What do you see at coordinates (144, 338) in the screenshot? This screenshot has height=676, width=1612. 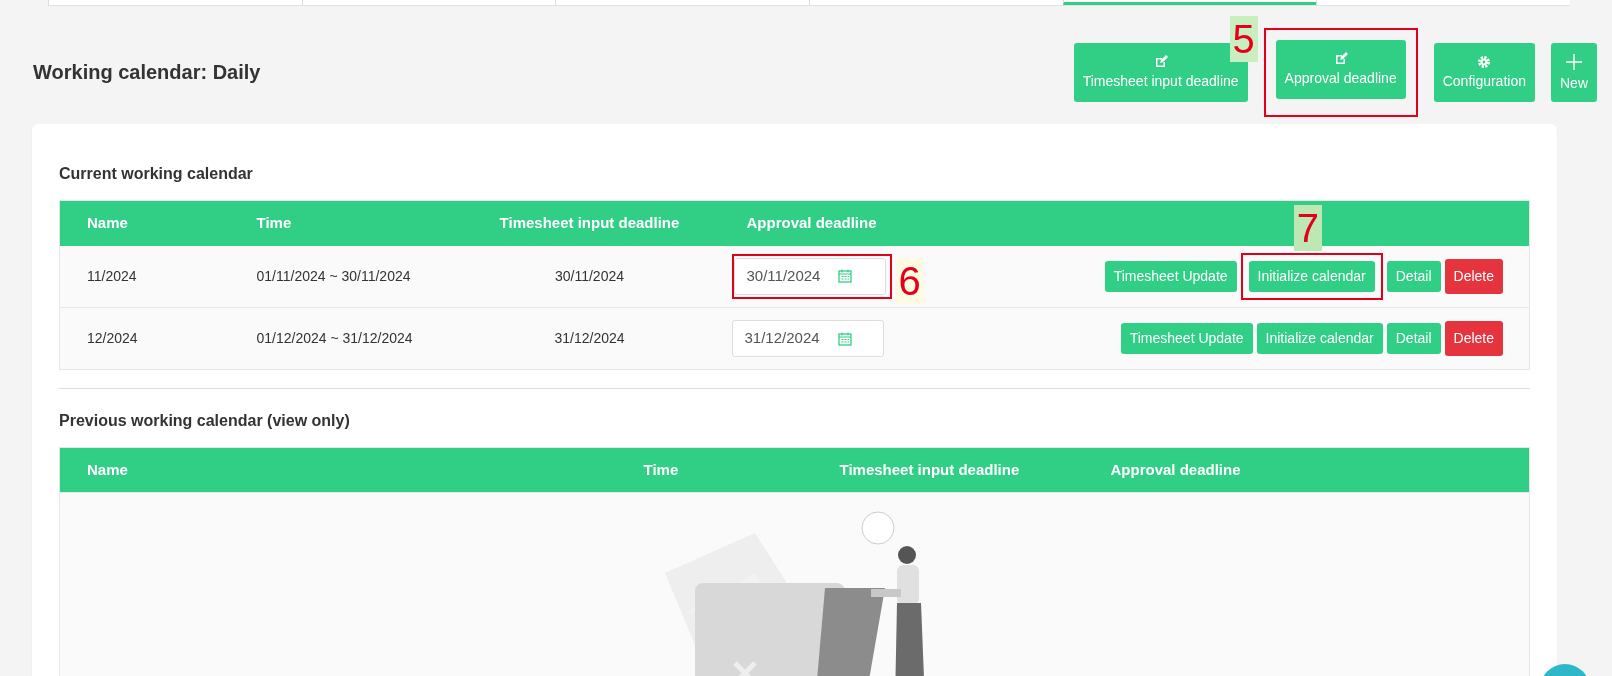 I see `table-cell: 12/2024` at bounding box center [144, 338].